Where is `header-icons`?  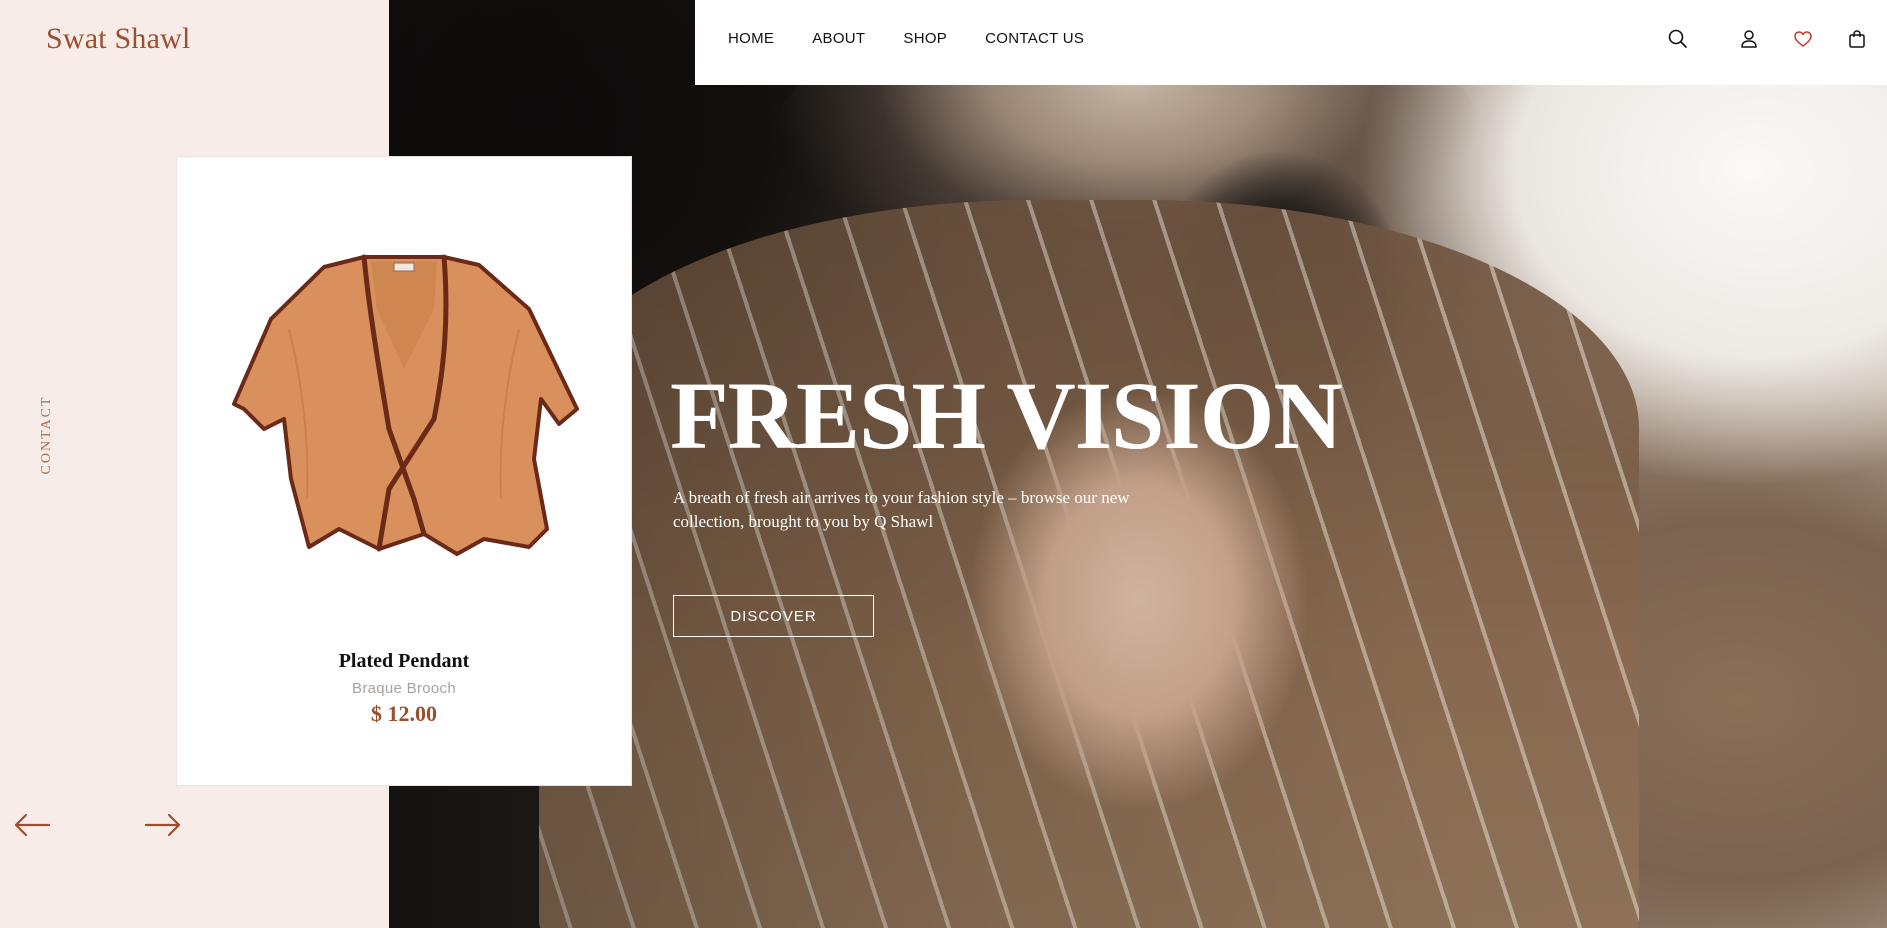 header-icons is located at coordinates (1291, 40).